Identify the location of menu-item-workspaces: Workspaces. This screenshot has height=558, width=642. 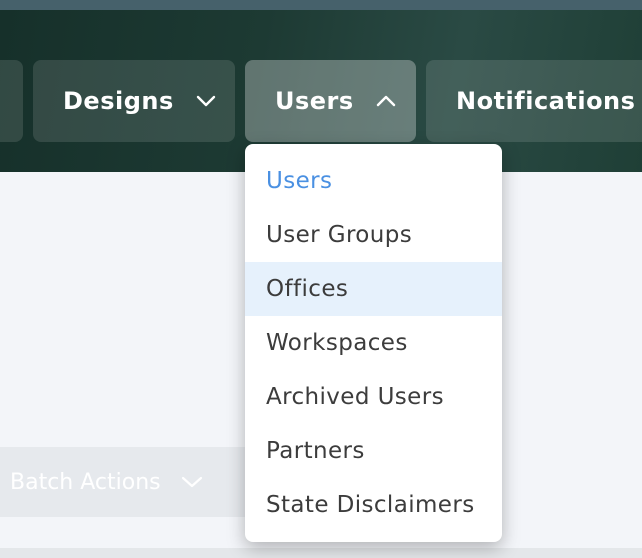
(373, 343).